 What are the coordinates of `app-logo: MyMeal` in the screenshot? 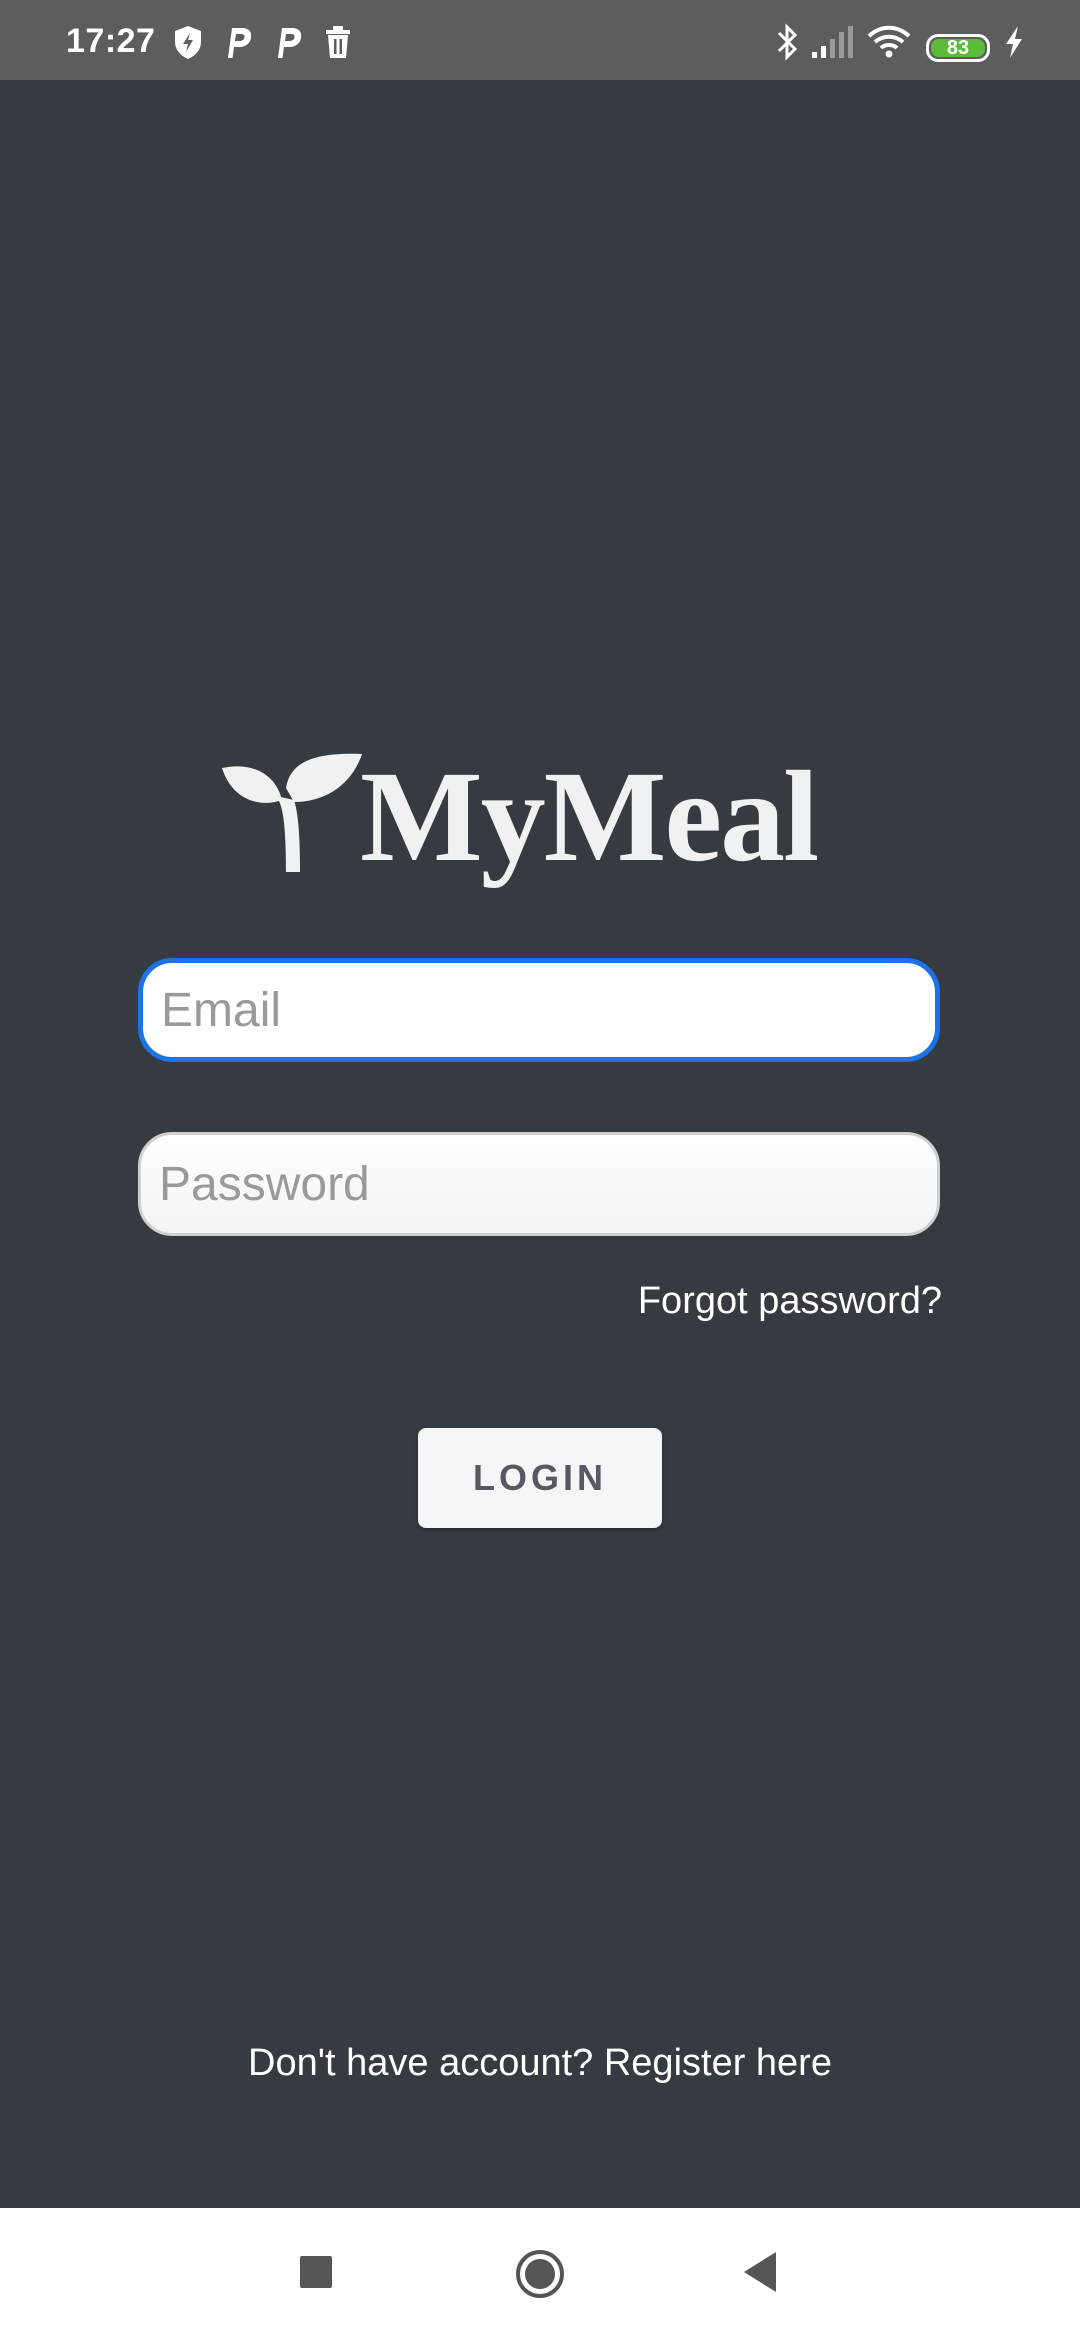 It's located at (545, 820).